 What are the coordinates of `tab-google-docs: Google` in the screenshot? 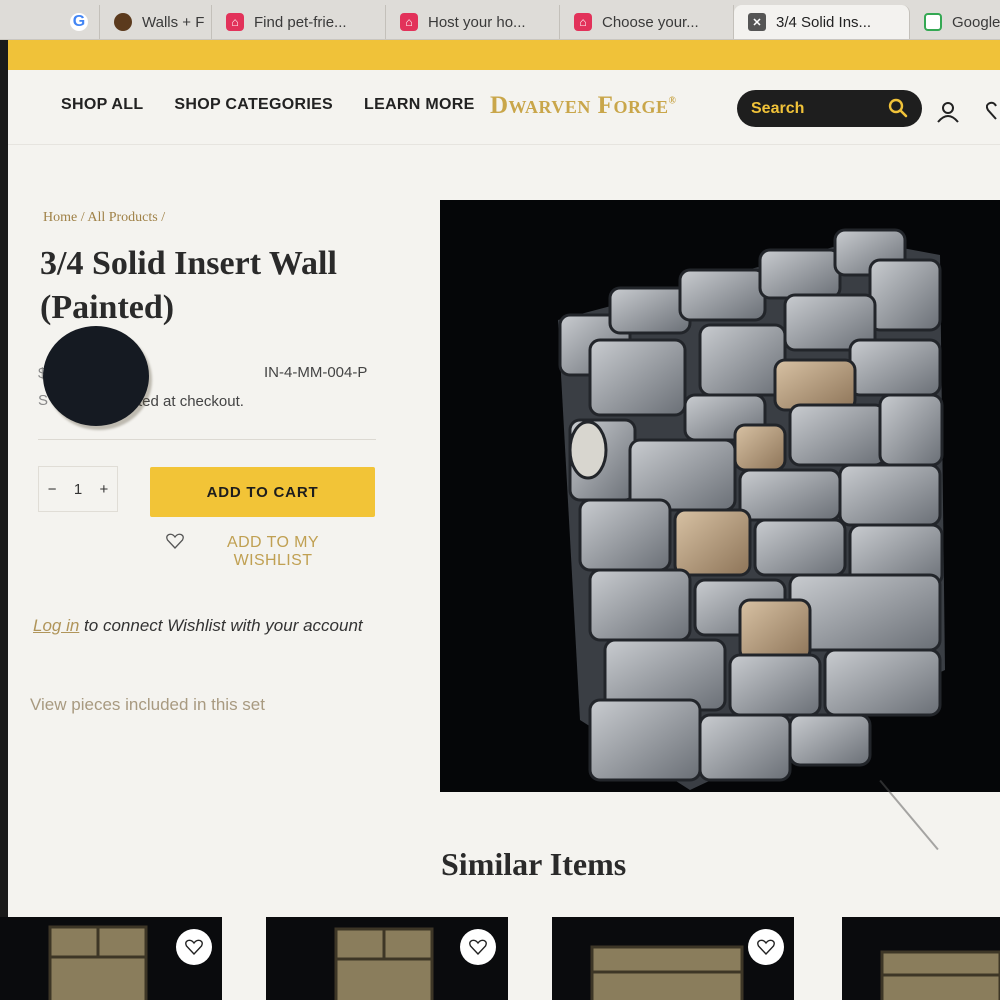 It's located at (955, 22).